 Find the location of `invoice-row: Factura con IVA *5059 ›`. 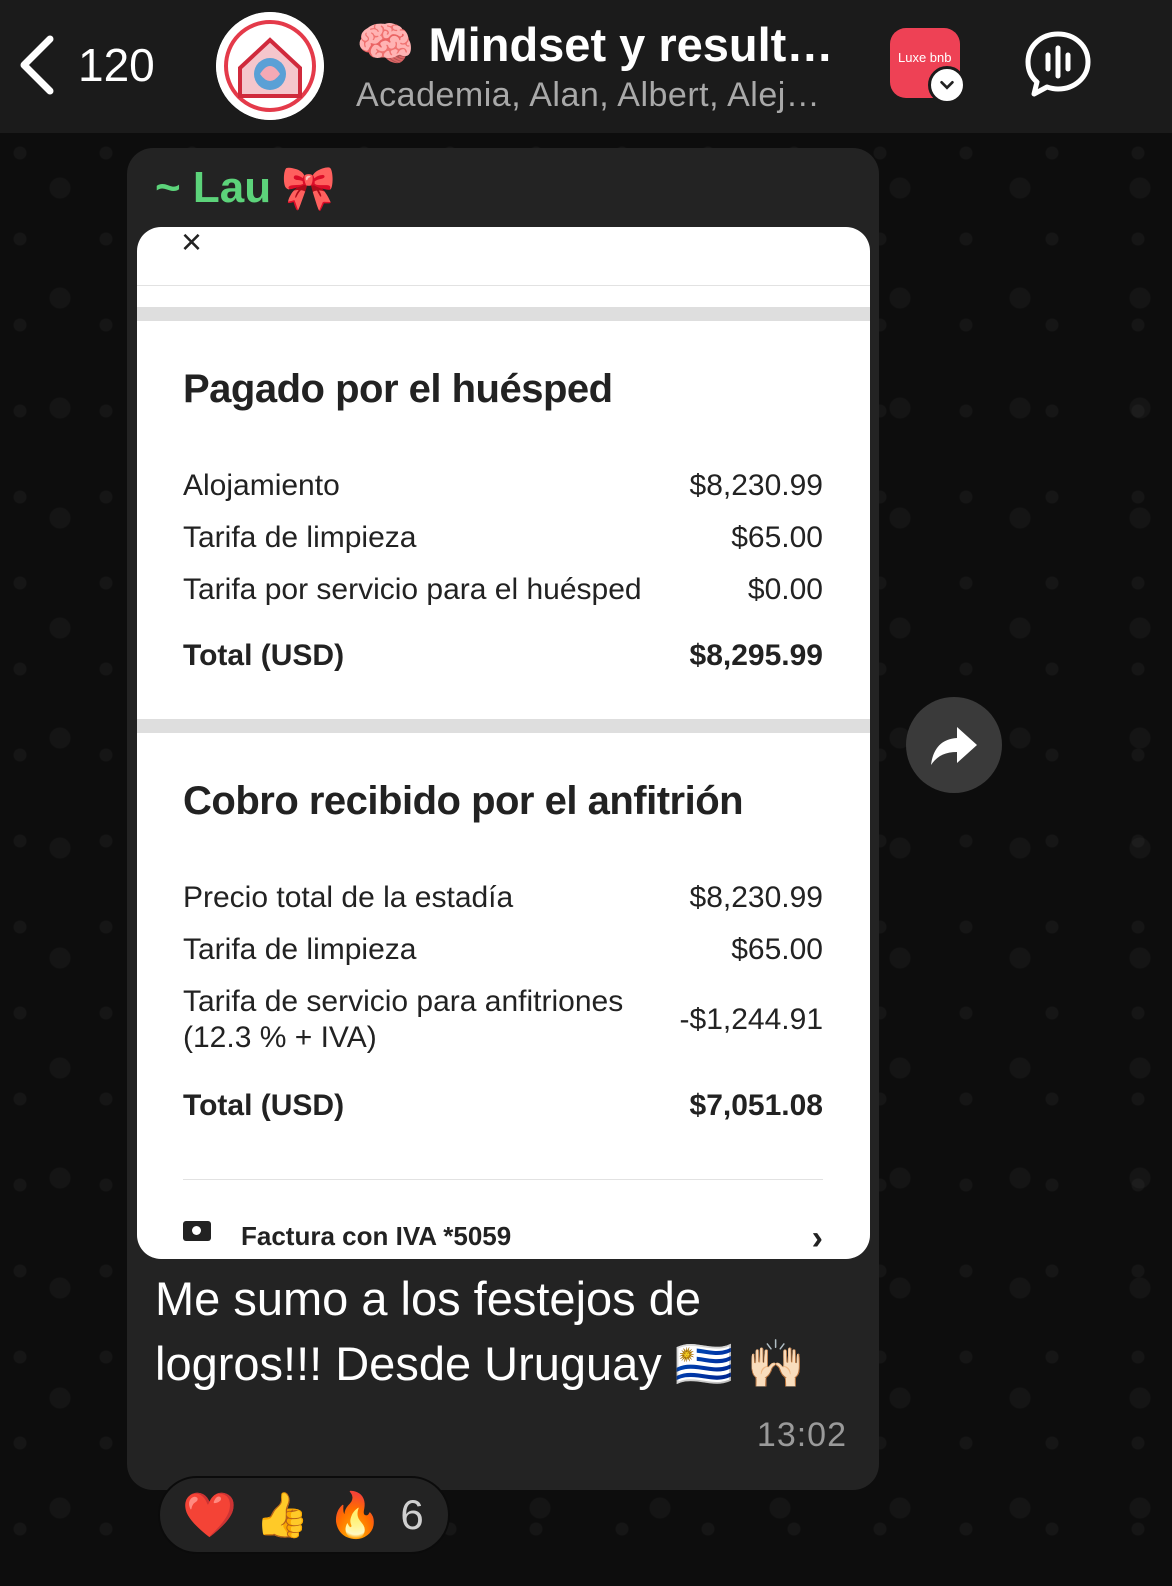

invoice-row: Factura con IVA *5059 › is located at coordinates (503, 1237).